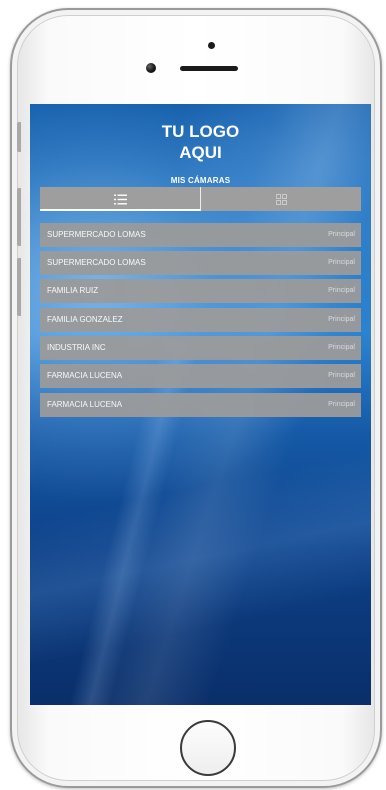 Image resolution: width=386 pixels, height=790 pixels. Describe the element at coordinates (151, 68) in the screenshot. I see `front-camera` at that location.